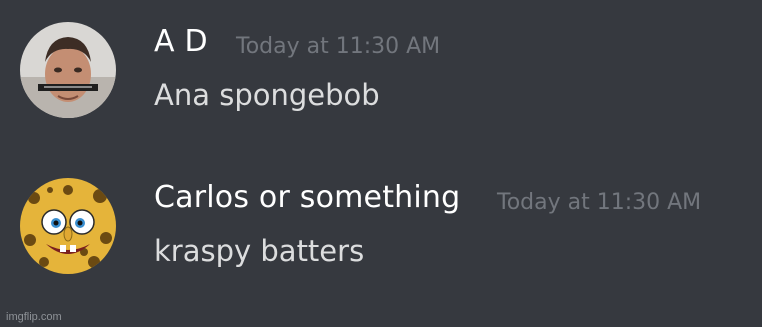  I want to click on user-photo-avatar-icon, so click(68, 70).